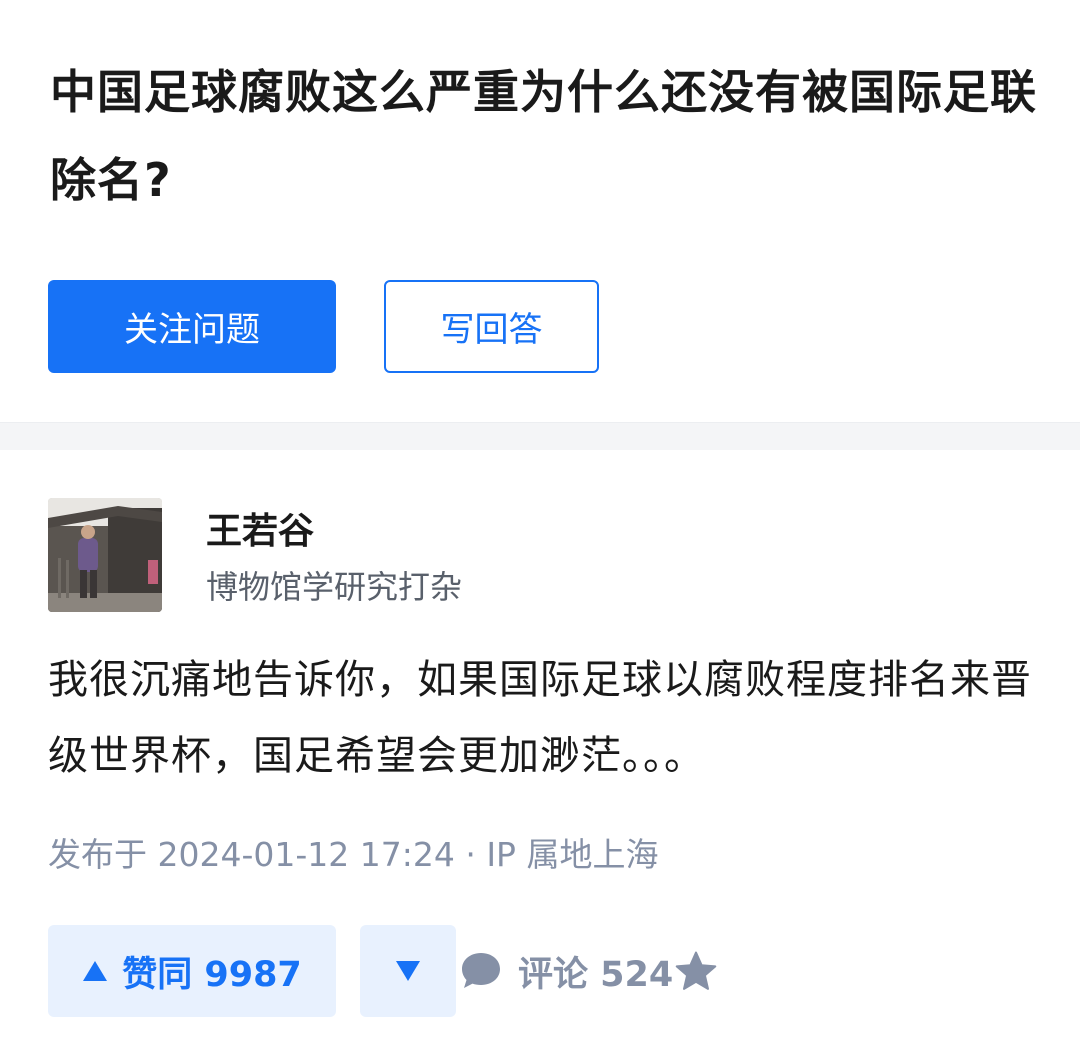  I want to click on author-bio: 博物馆学研究打杂, so click(334, 587).